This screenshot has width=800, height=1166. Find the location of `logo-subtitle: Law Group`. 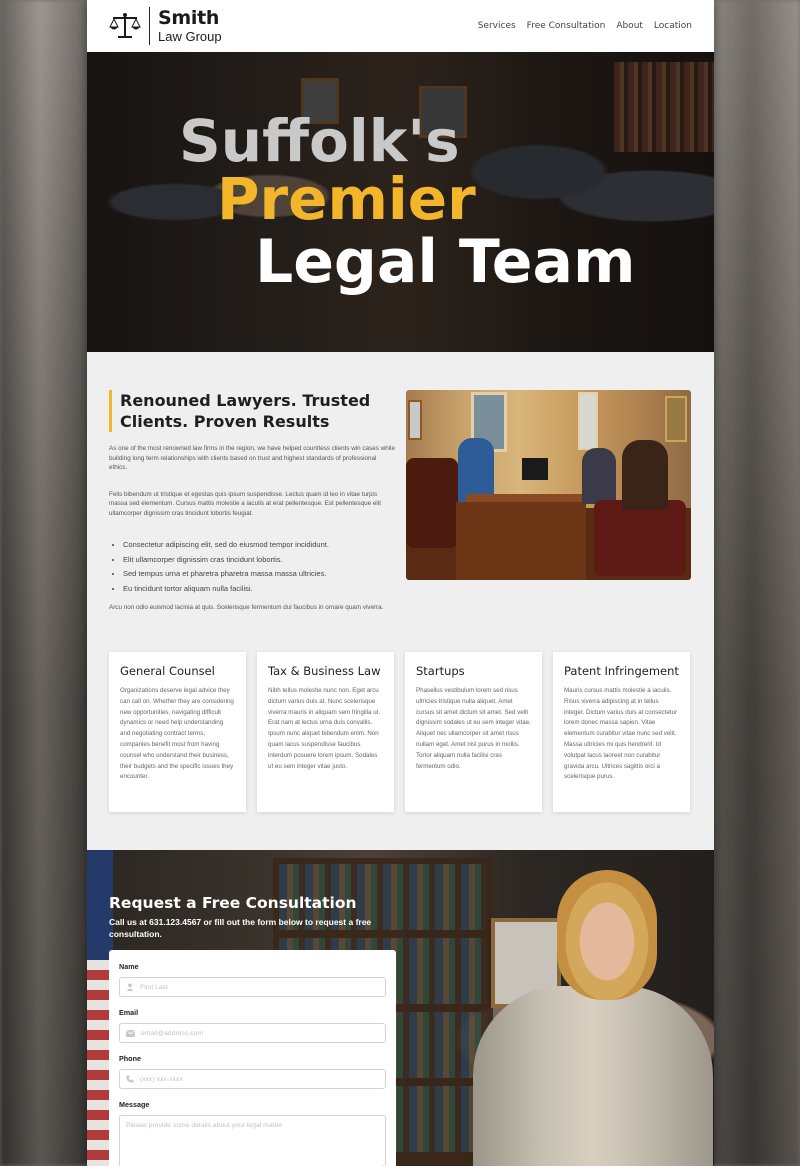

logo-subtitle: Law Group is located at coordinates (190, 36).